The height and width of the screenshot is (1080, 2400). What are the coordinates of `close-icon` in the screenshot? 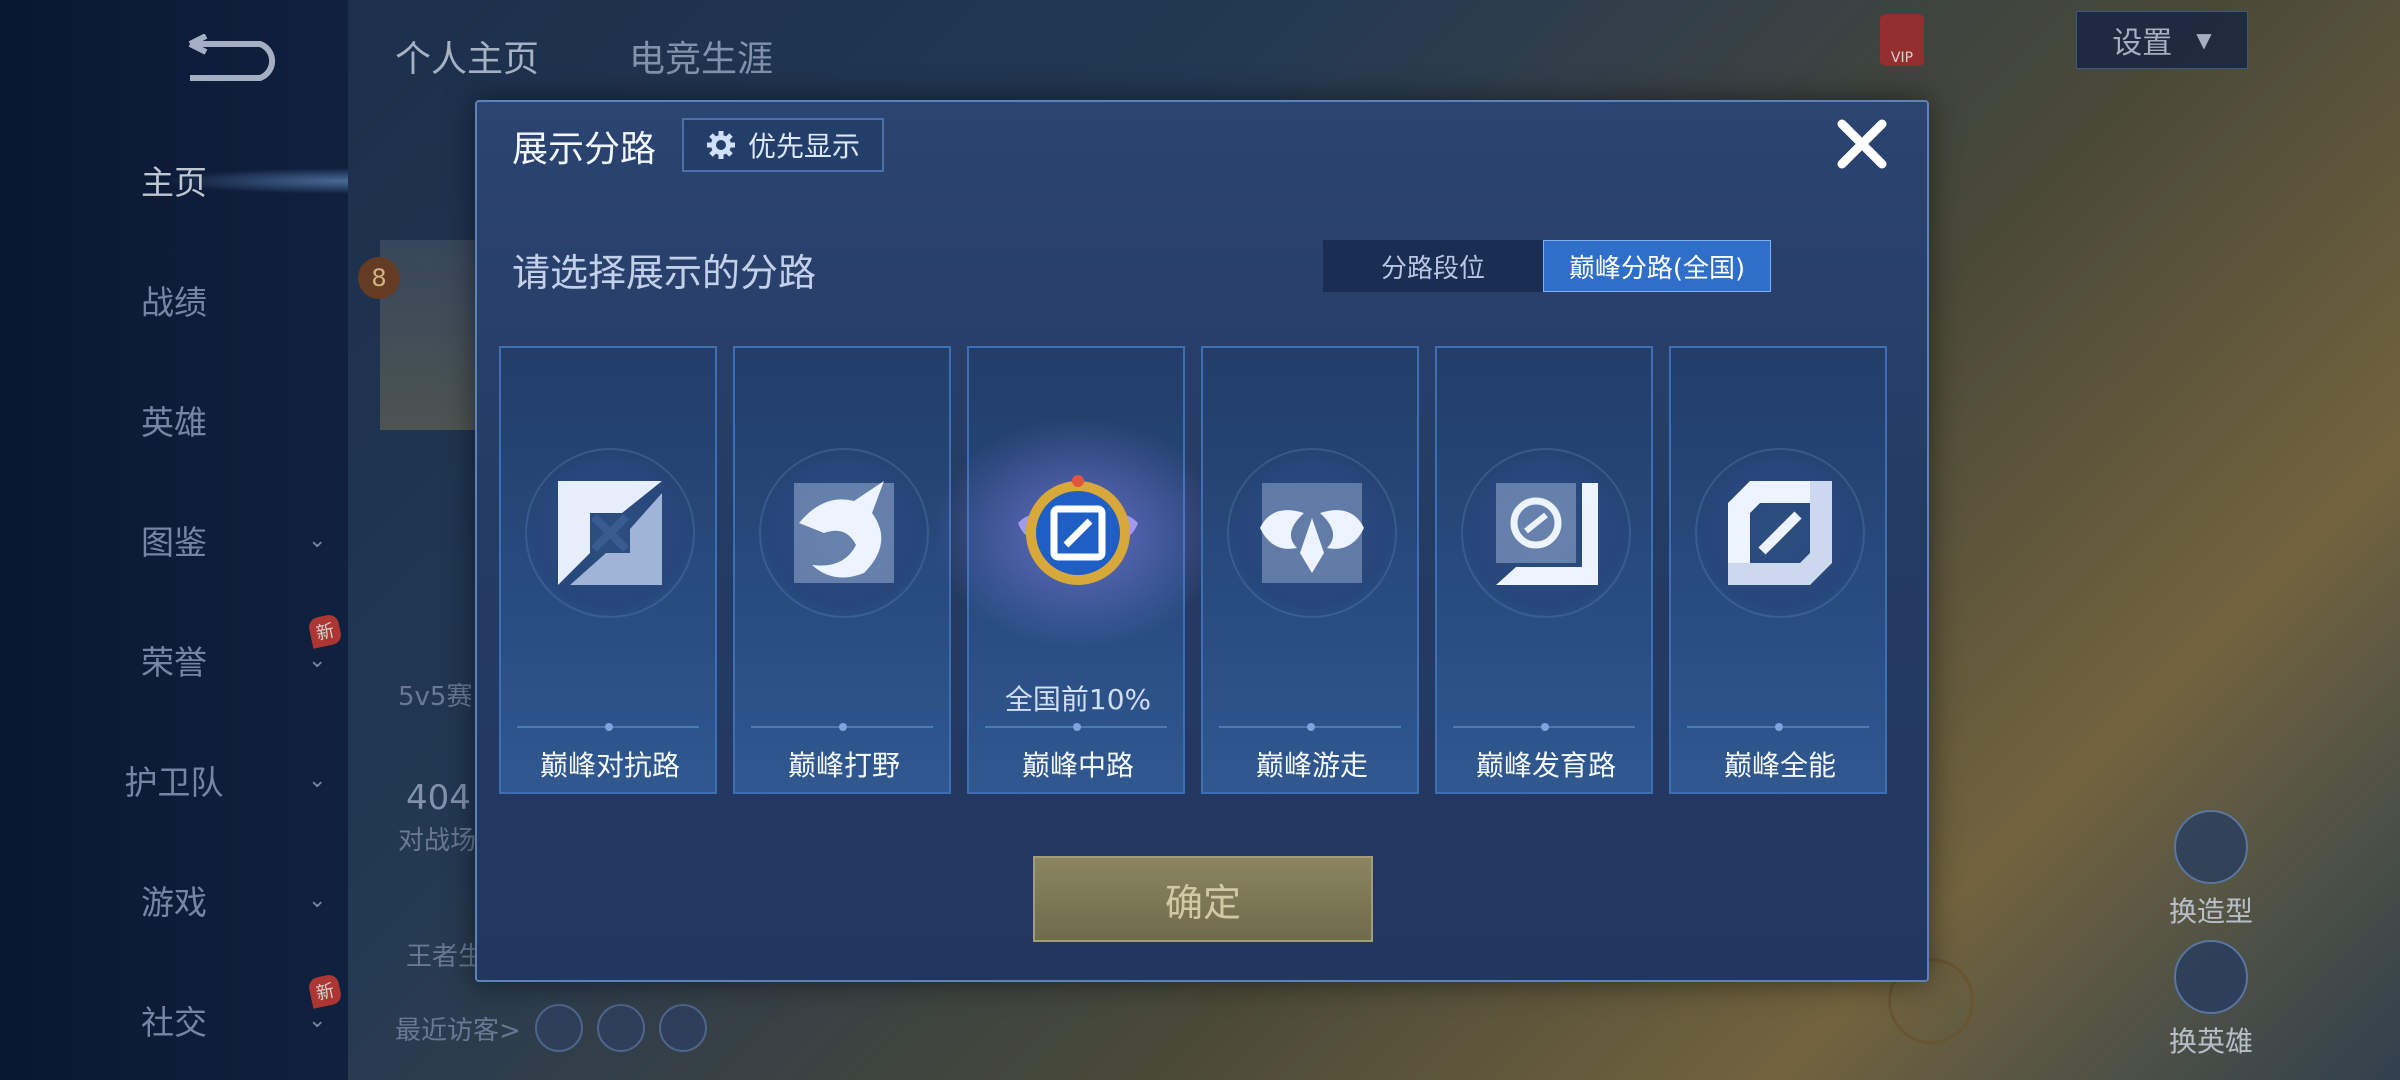 It's located at (1862, 144).